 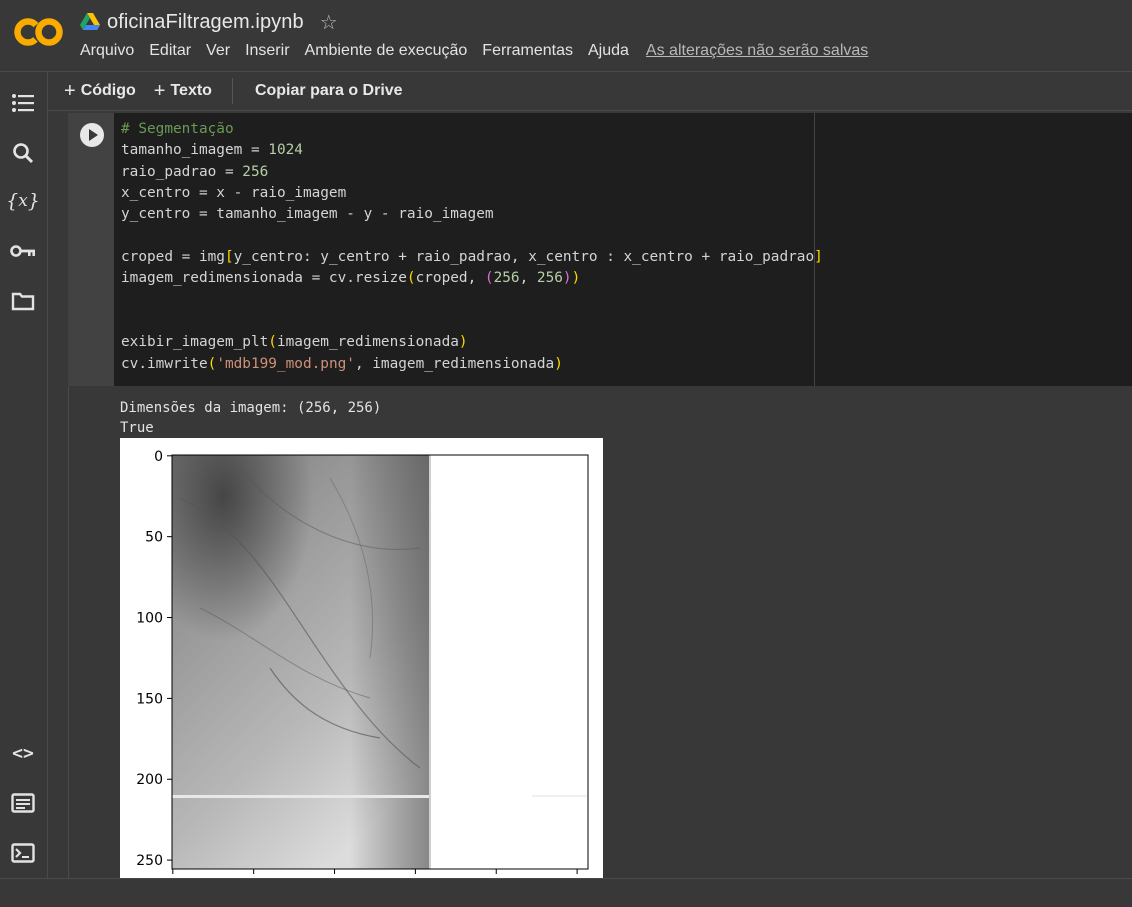 What do you see at coordinates (23, 853) in the screenshot?
I see `terminal-icon` at bounding box center [23, 853].